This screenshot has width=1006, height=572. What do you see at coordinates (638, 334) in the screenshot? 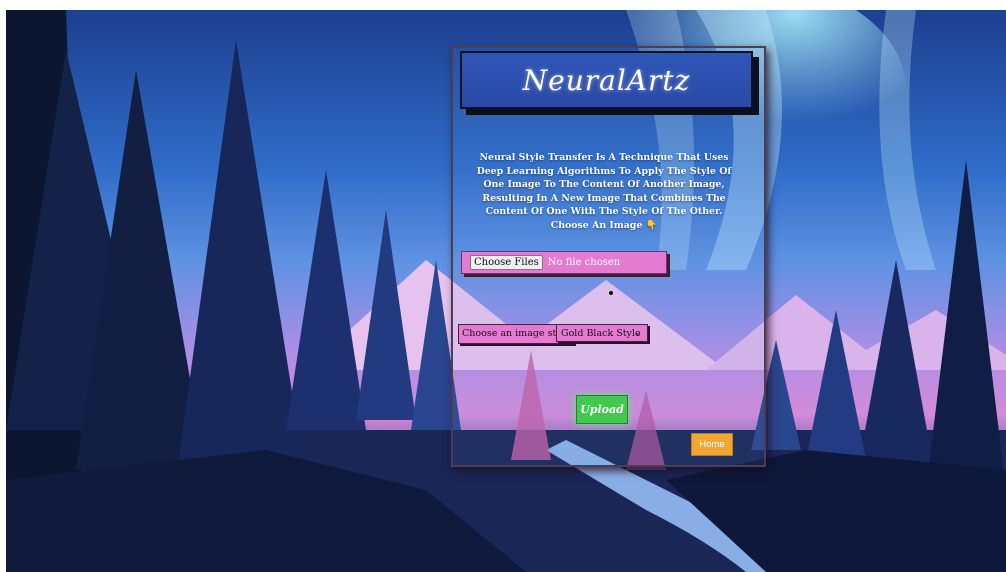
I see `chevron-down-icon: ⌄` at bounding box center [638, 334].